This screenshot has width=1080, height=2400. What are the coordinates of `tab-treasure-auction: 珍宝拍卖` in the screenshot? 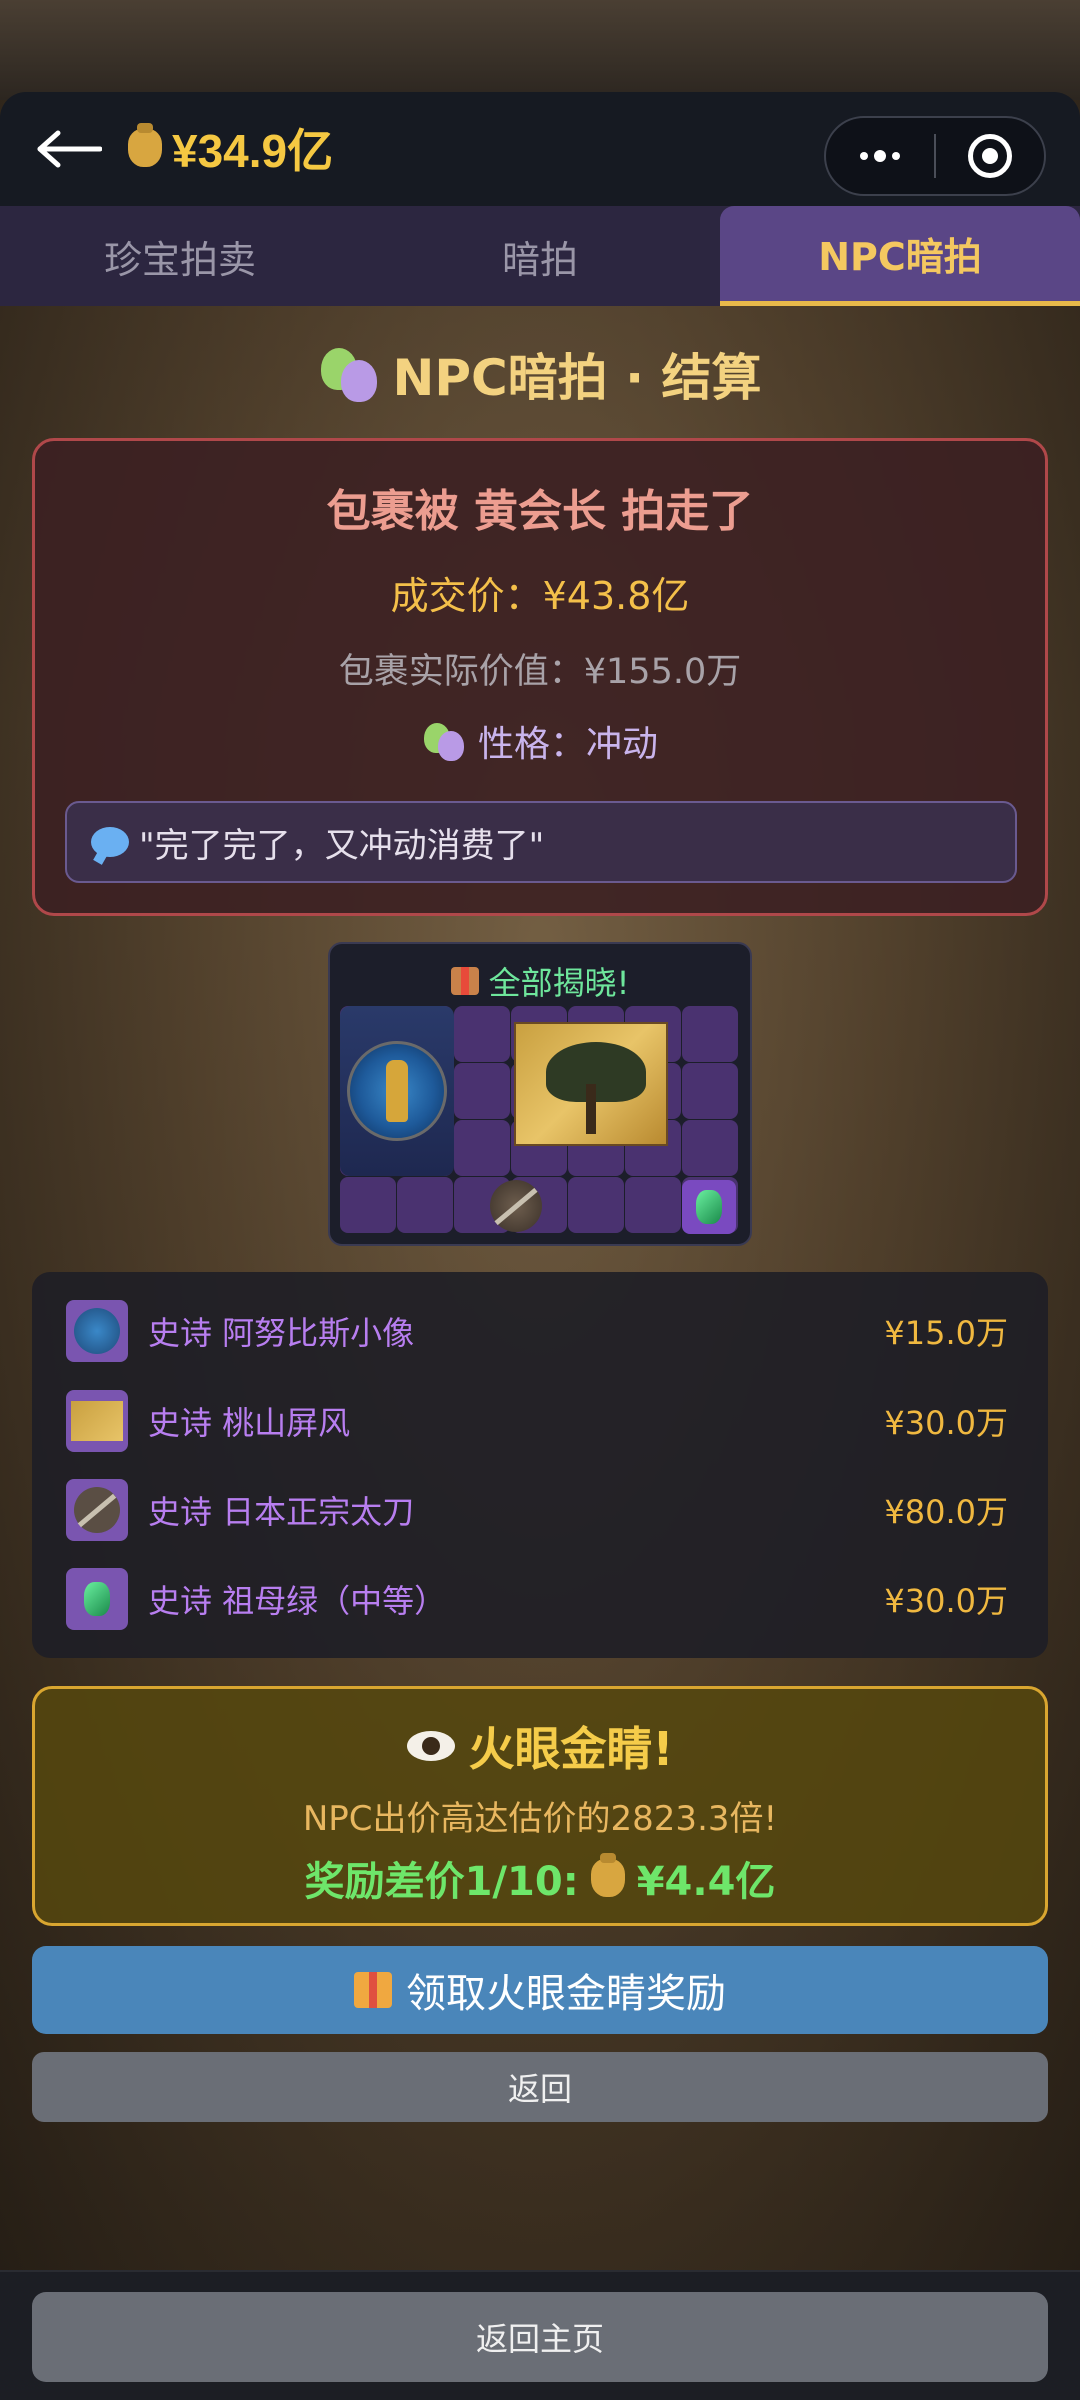 It's located at (180, 256).